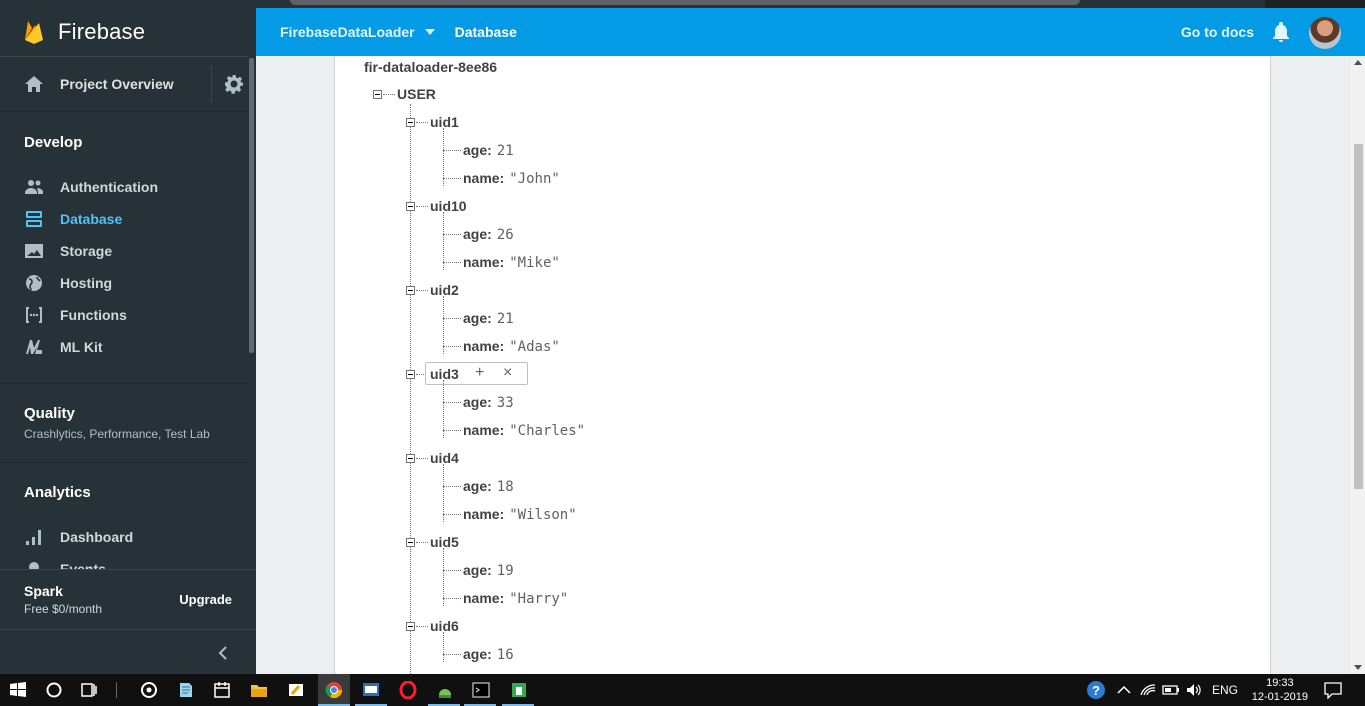  Describe the element at coordinates (1194, 690) in the screenshot. I see `volume-icon` at that location.